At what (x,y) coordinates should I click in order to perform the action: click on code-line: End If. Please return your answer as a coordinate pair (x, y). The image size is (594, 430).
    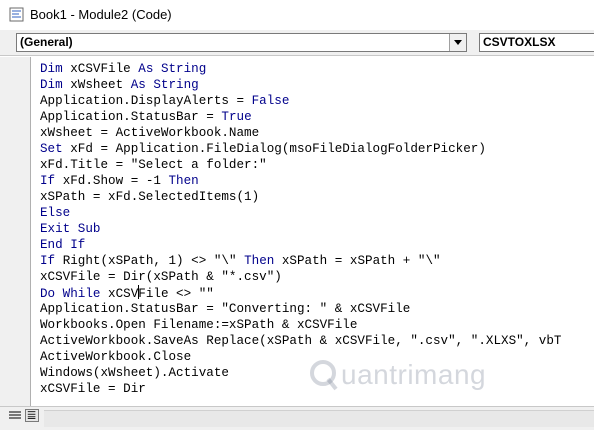
    Looking at the image, I should click on (317, 245).